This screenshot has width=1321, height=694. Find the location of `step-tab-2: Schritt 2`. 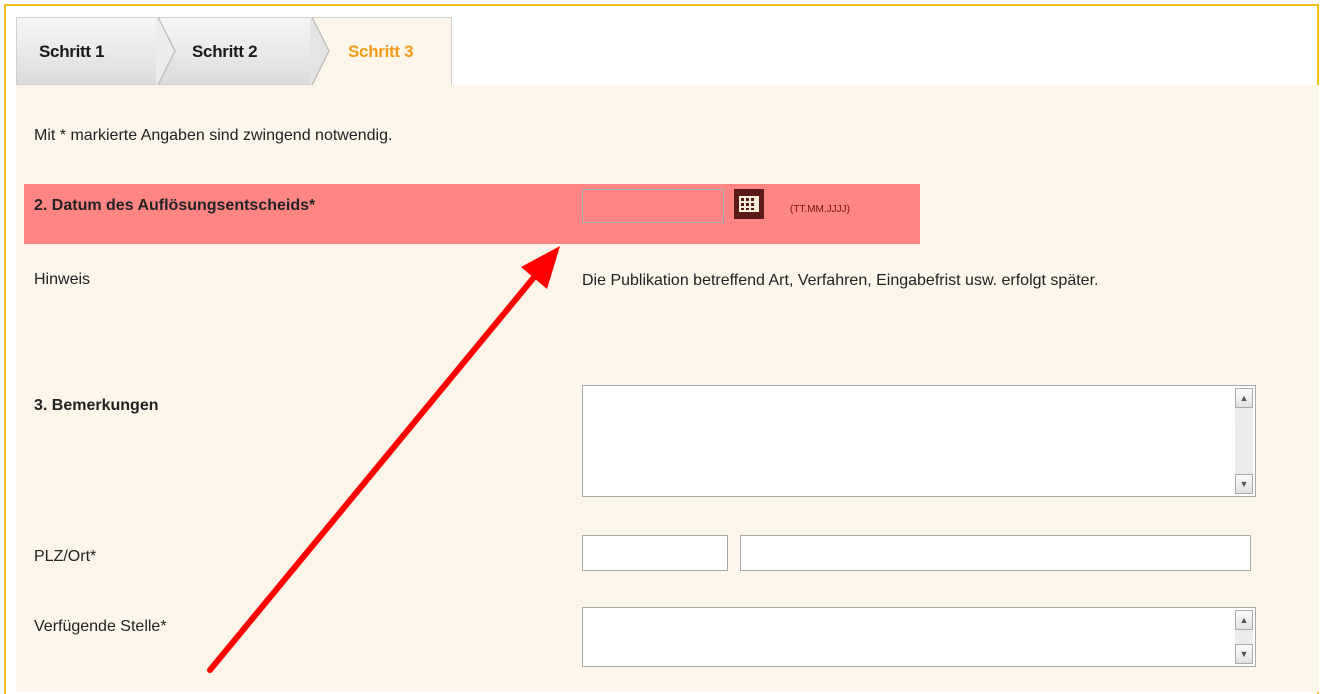

step-tab-2: Schritt 2 is located at coordinates (242, 51).